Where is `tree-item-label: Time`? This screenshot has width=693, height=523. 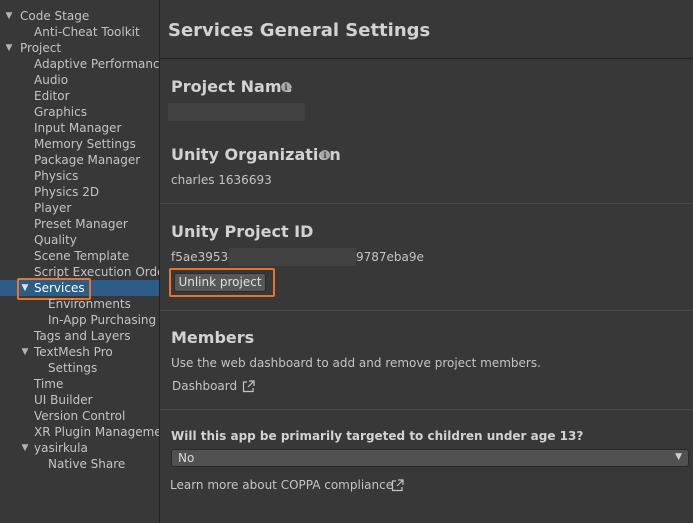 tree-item-label: Time is located at coordinates (49, 384).